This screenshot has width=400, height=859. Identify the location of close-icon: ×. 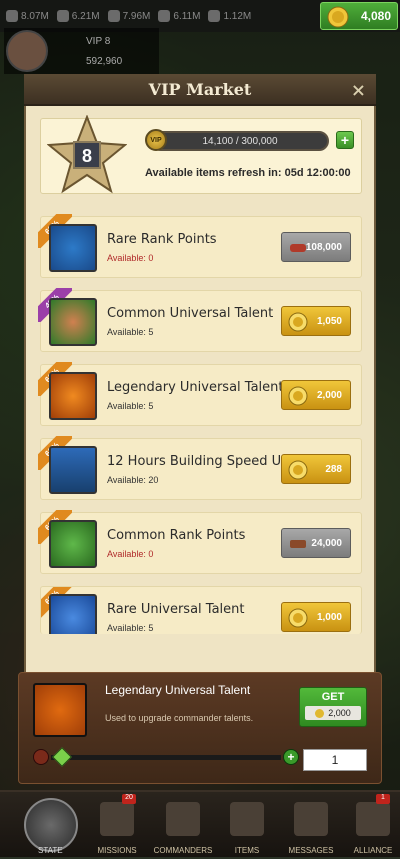
(358, 90).